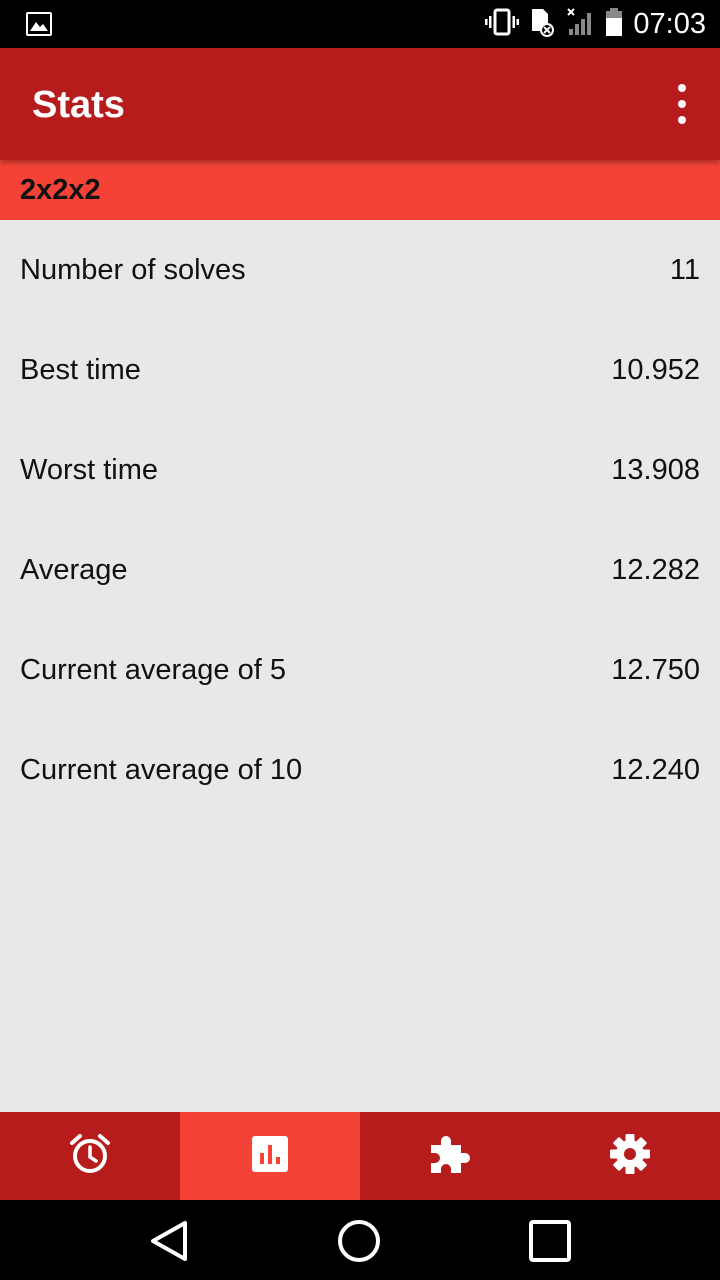  I want to click on nav-puzzles, so click(450, 1156).